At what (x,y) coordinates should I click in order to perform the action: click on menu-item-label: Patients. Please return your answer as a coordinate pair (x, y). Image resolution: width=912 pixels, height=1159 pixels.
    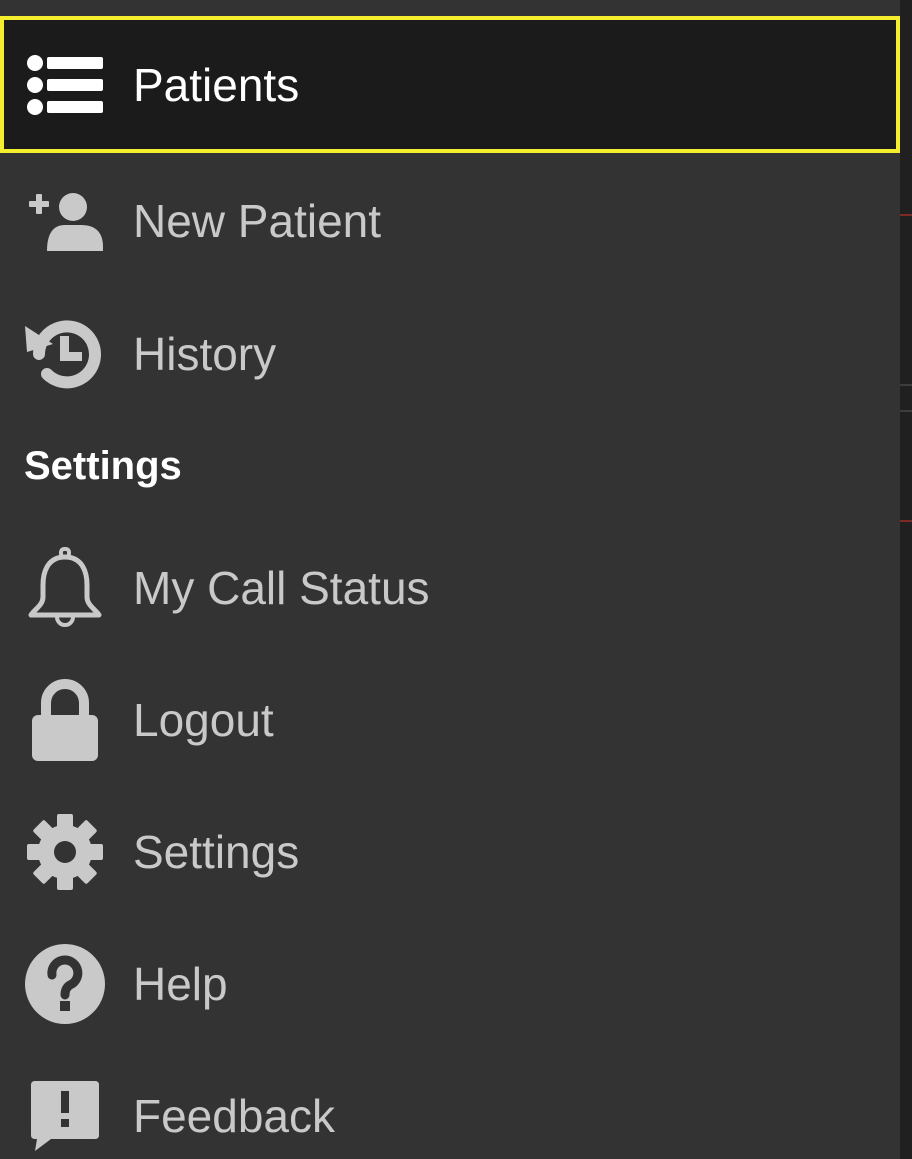
    Looking at the image, I should click on (216, 84).